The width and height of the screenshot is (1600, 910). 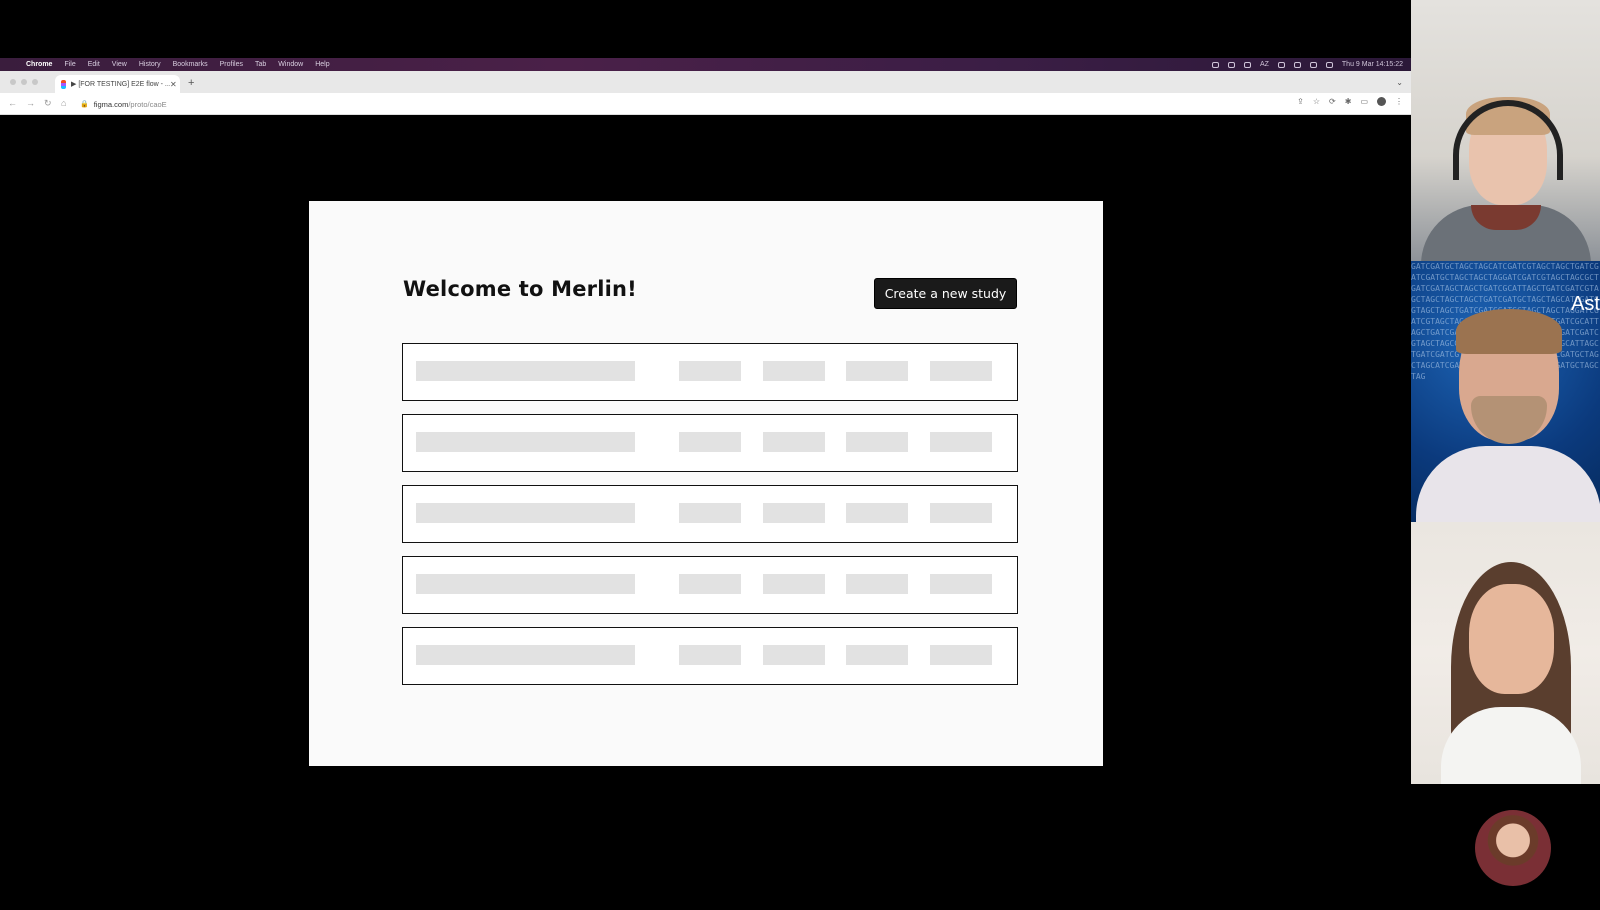 What do you see at coordinates (1307, 64) in the screenshot?
I see `menubar-status-area: AZ Thu 9 Mar 14:15:22` at bounding box center [1307, 64].